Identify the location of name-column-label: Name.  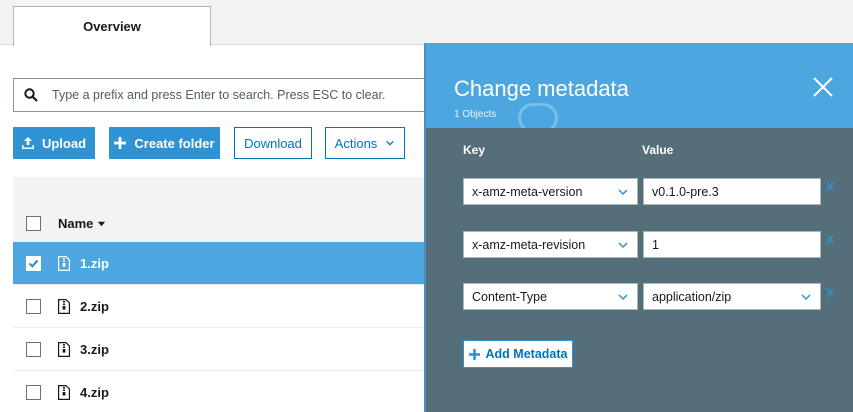
(76, 223).